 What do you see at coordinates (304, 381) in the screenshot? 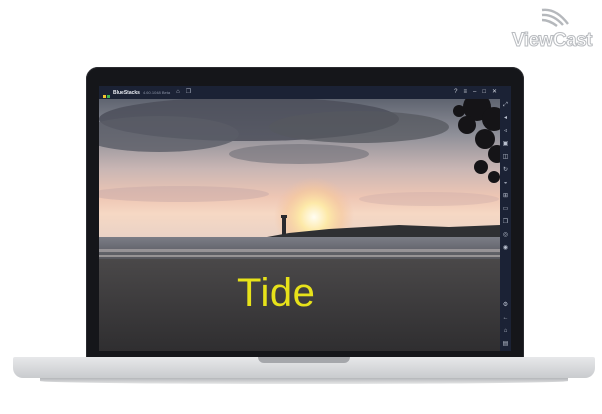
I see `laptop-base-shadow` at bounding box center [304, 381].